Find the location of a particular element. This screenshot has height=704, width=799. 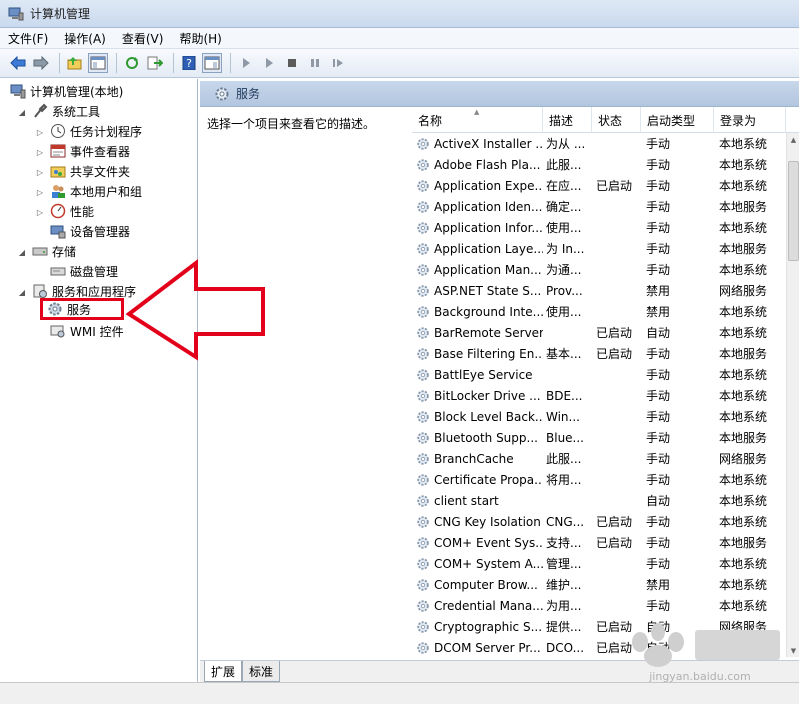

computer-icon is located at coordinates (18, 91).